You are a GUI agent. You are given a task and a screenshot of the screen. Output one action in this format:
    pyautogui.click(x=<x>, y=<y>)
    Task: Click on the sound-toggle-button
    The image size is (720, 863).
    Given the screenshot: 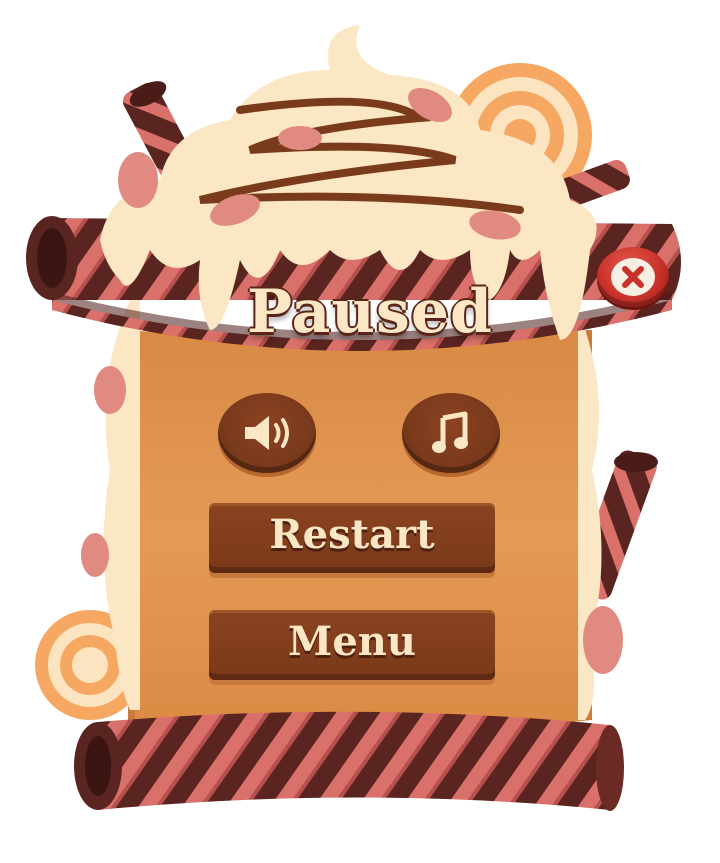 What is the action you would take?
    pyautogui.click(x=267, y=433)
    